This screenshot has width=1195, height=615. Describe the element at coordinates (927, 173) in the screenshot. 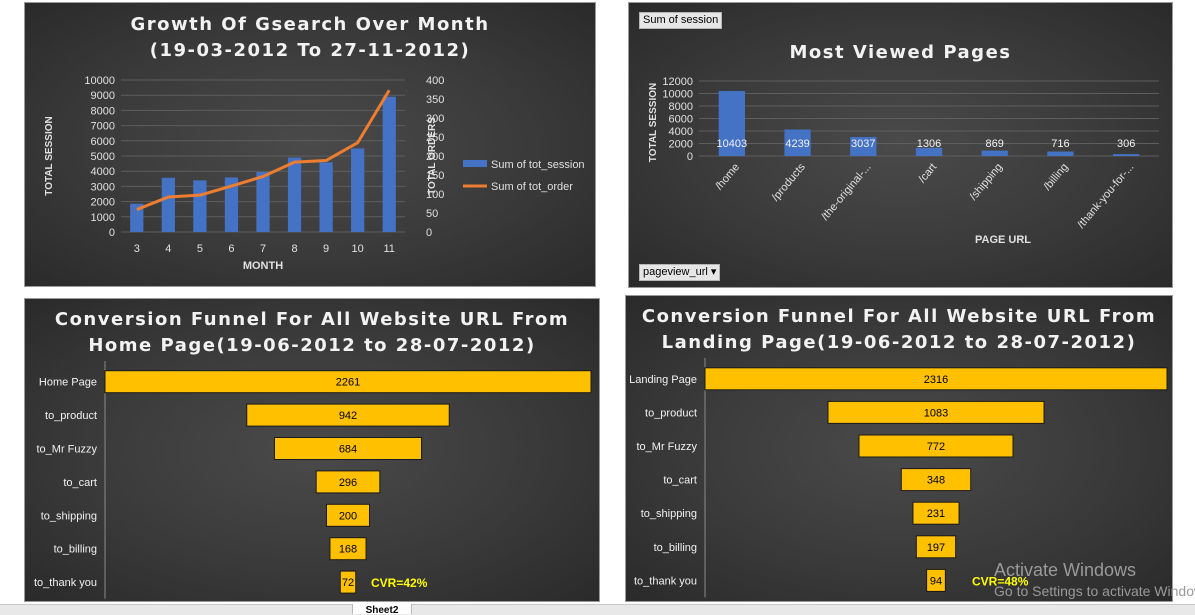

I see `x-tick-label: /cart` at that location.